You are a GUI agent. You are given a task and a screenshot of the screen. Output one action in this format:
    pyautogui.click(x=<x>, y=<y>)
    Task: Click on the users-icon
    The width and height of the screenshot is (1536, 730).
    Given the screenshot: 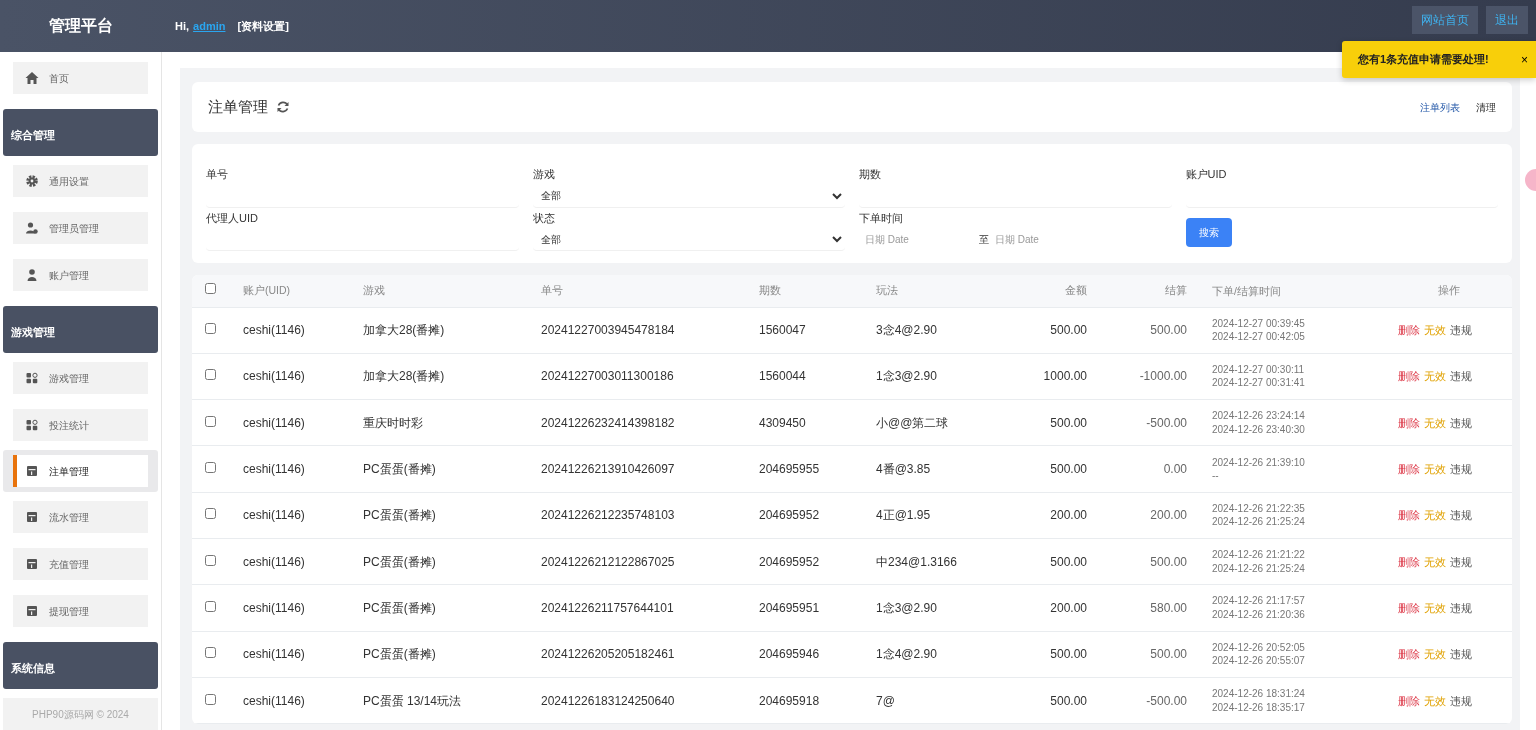 What is the action you would take?
    pyautogui.click(x=32, y=228)
    